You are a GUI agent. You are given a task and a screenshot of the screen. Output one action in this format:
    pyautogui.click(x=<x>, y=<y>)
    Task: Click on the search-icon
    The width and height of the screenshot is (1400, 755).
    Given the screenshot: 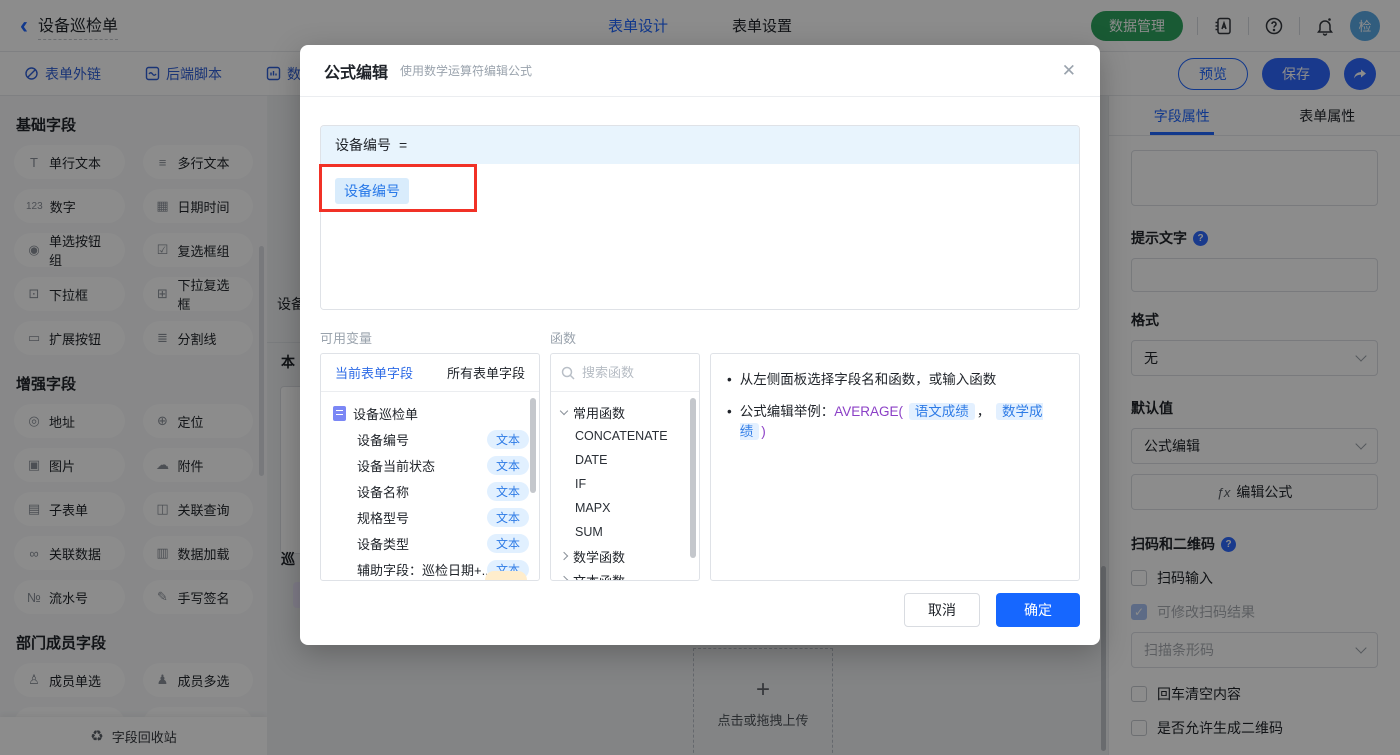 What is the action you would take?
    pyautogui.click(x=568, y=373)
    